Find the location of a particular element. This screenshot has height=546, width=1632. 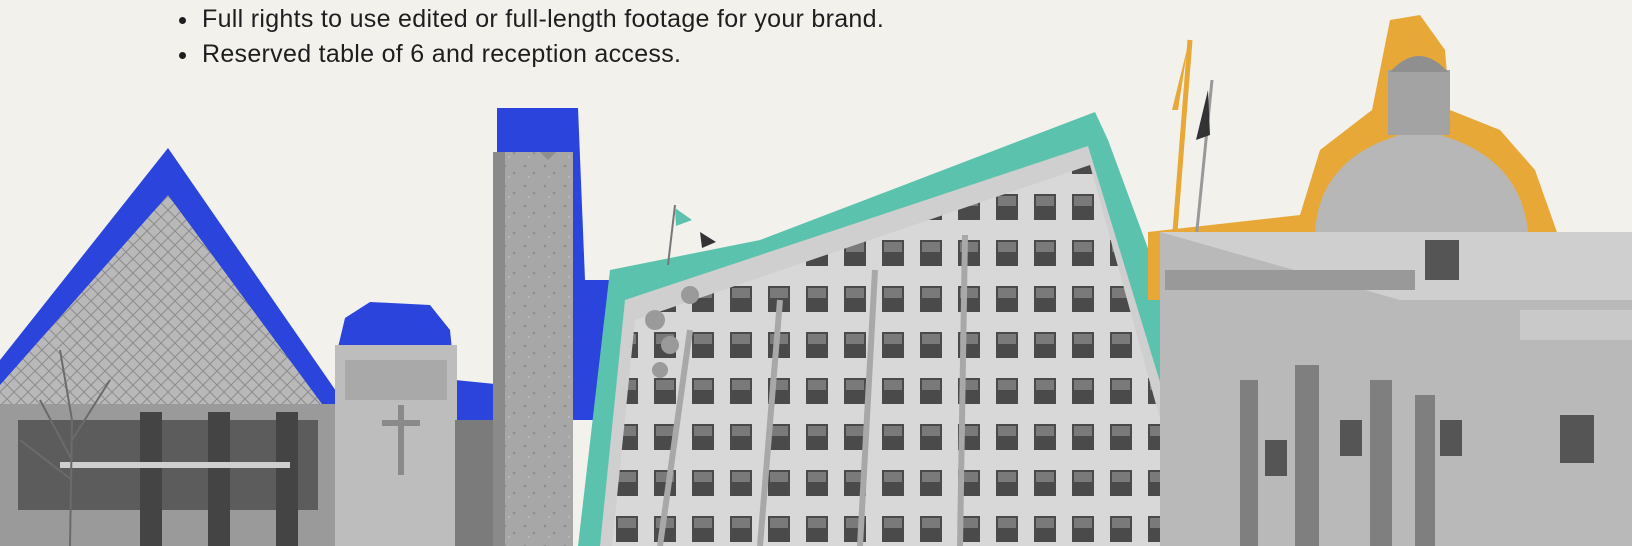

concrete-tower is located at coordinates (533, 349).